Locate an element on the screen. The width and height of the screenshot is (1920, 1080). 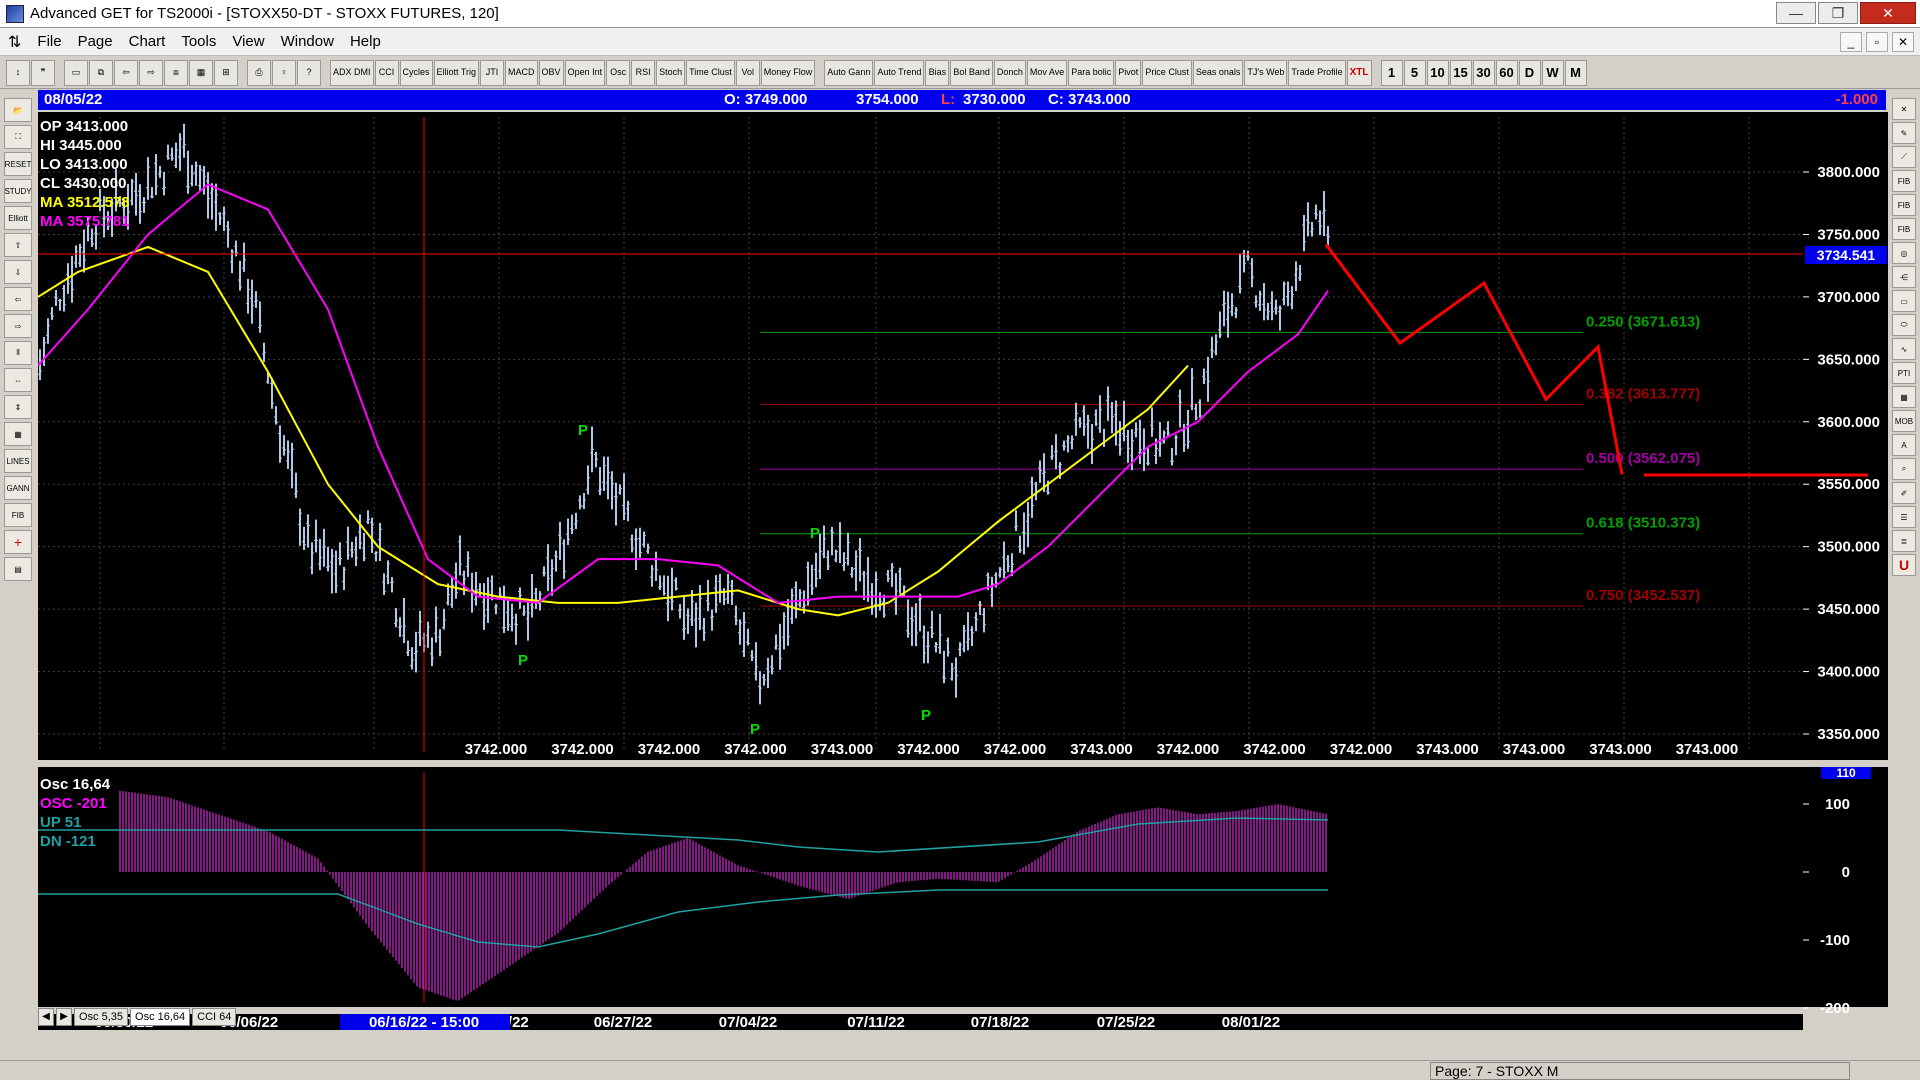
reset-icon: RESET is located at coordinates (18, 164).